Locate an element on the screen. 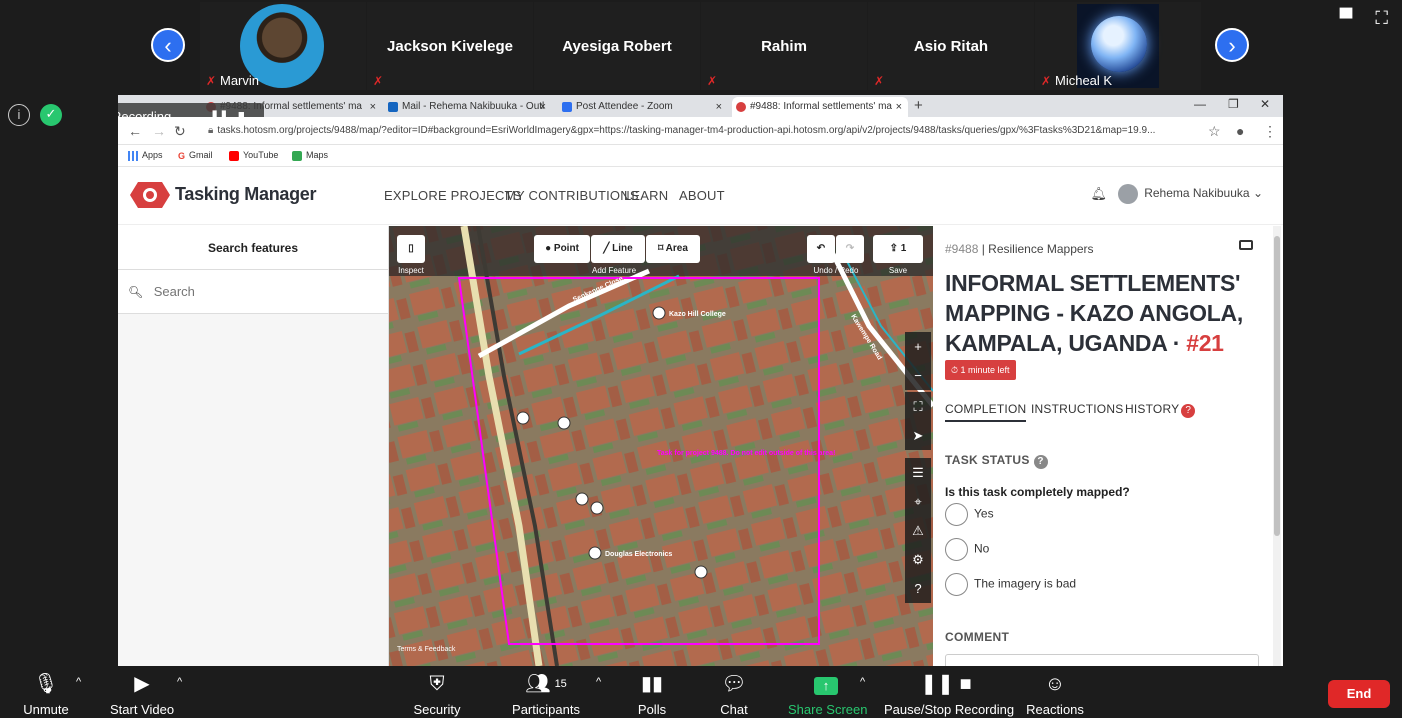 This screenshot has width=1402, height=718. chat-button: 💬︎ Chat is located at coordinates (734, 694).